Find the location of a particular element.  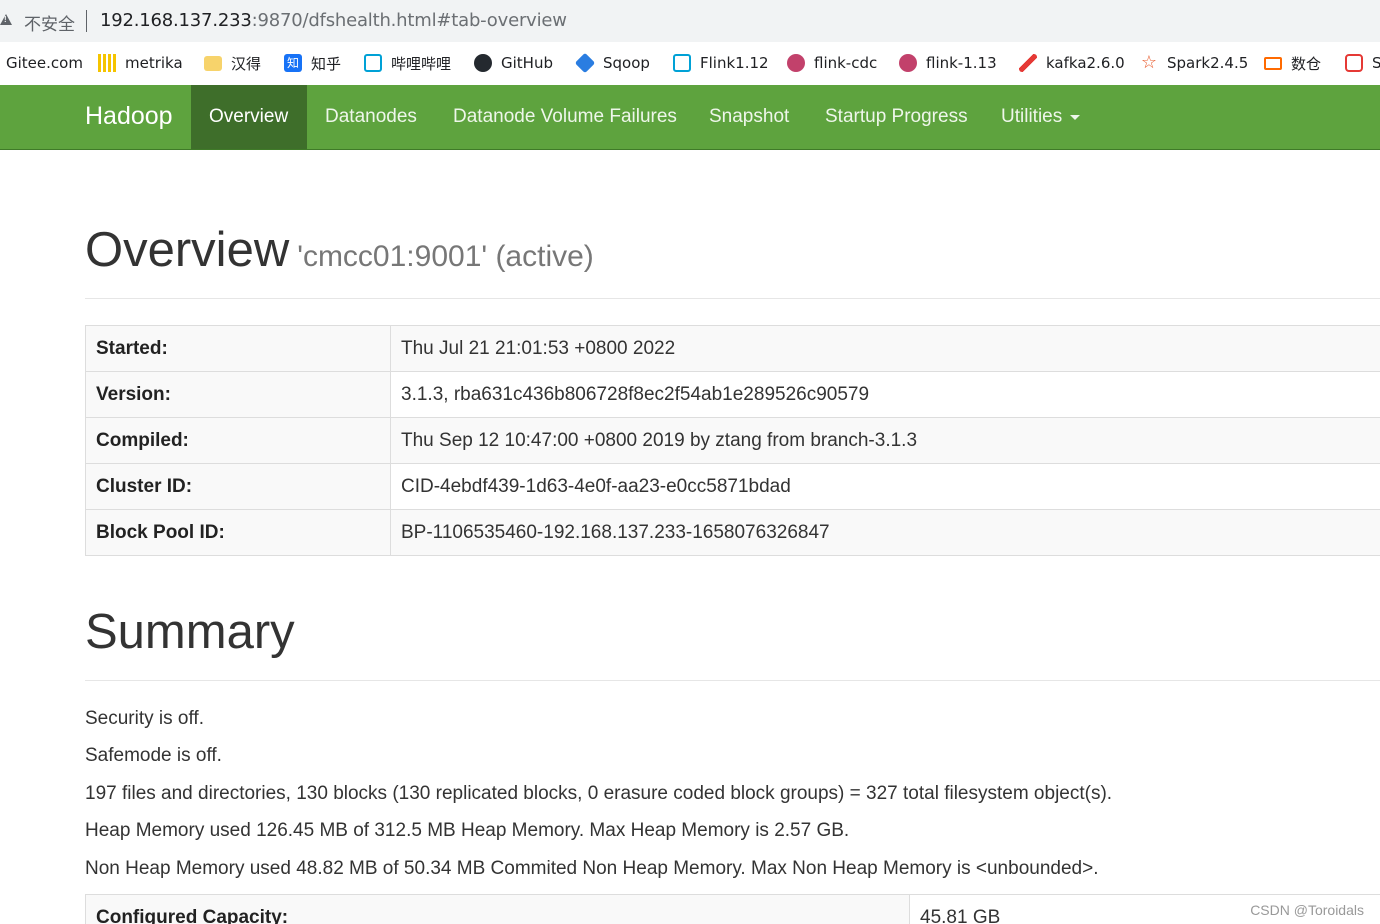

star-icon: ☆ is located at coordinates (1149, 62).